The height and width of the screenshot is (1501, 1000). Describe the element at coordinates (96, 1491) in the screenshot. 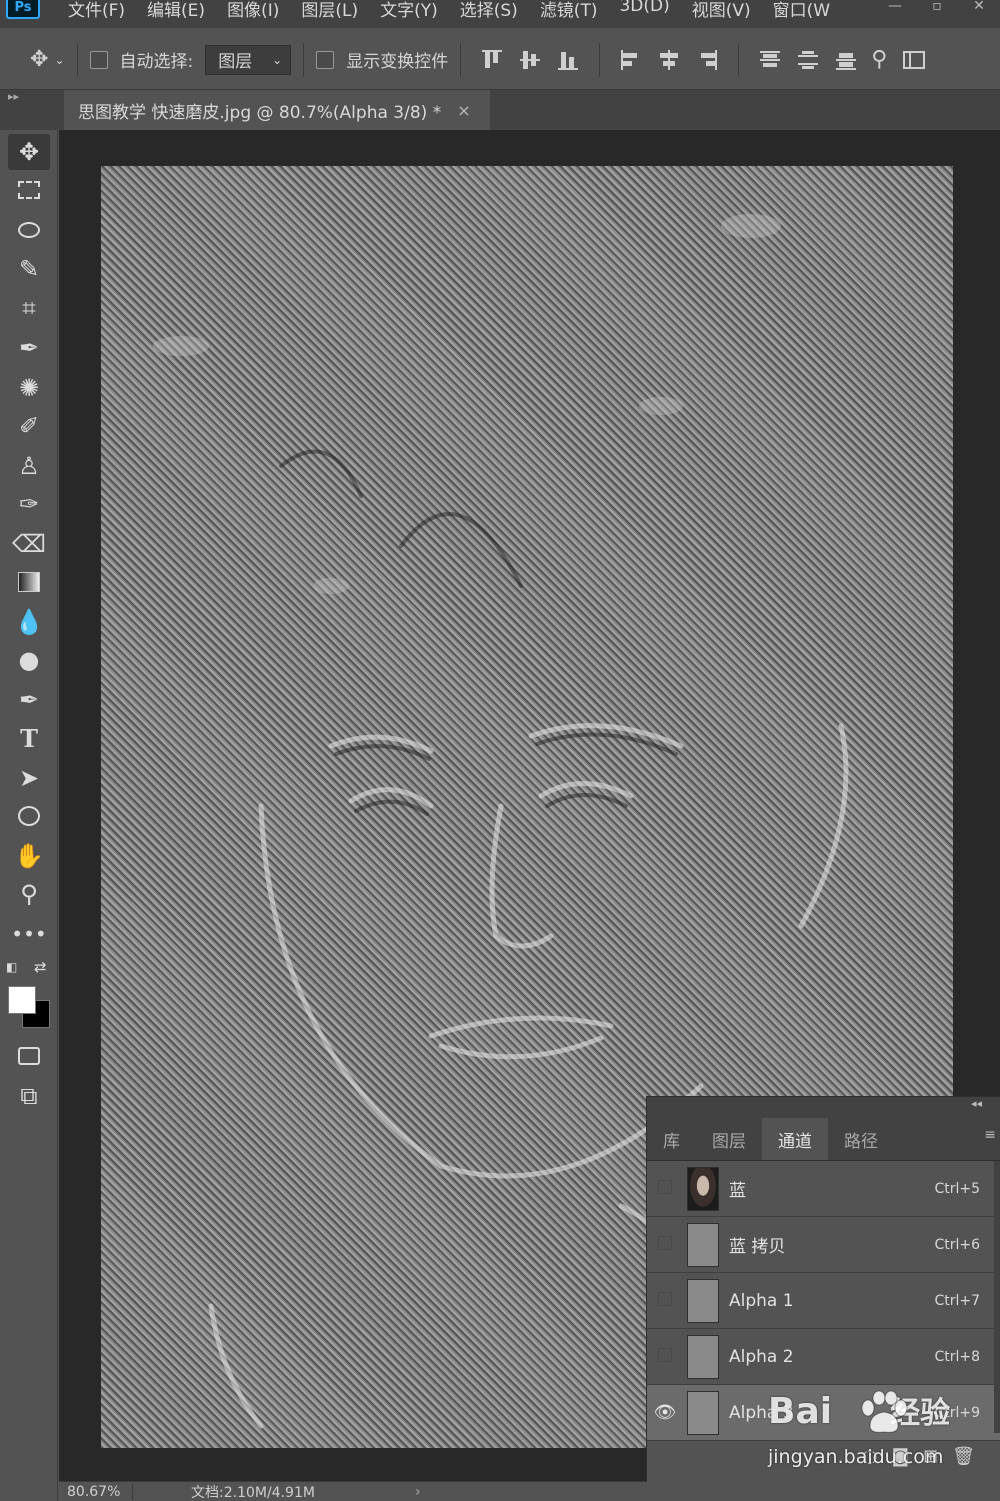

I see `zoom-level: 80.67%` at that location.